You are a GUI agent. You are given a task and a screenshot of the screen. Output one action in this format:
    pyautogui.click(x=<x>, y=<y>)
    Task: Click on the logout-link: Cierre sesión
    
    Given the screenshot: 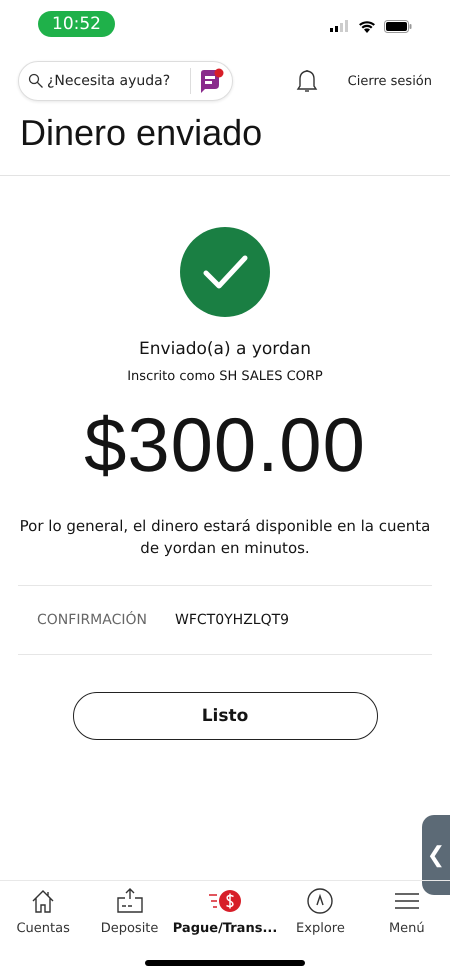 What is the action you would take?
    pyautogui.click(x=390, y=81)
    